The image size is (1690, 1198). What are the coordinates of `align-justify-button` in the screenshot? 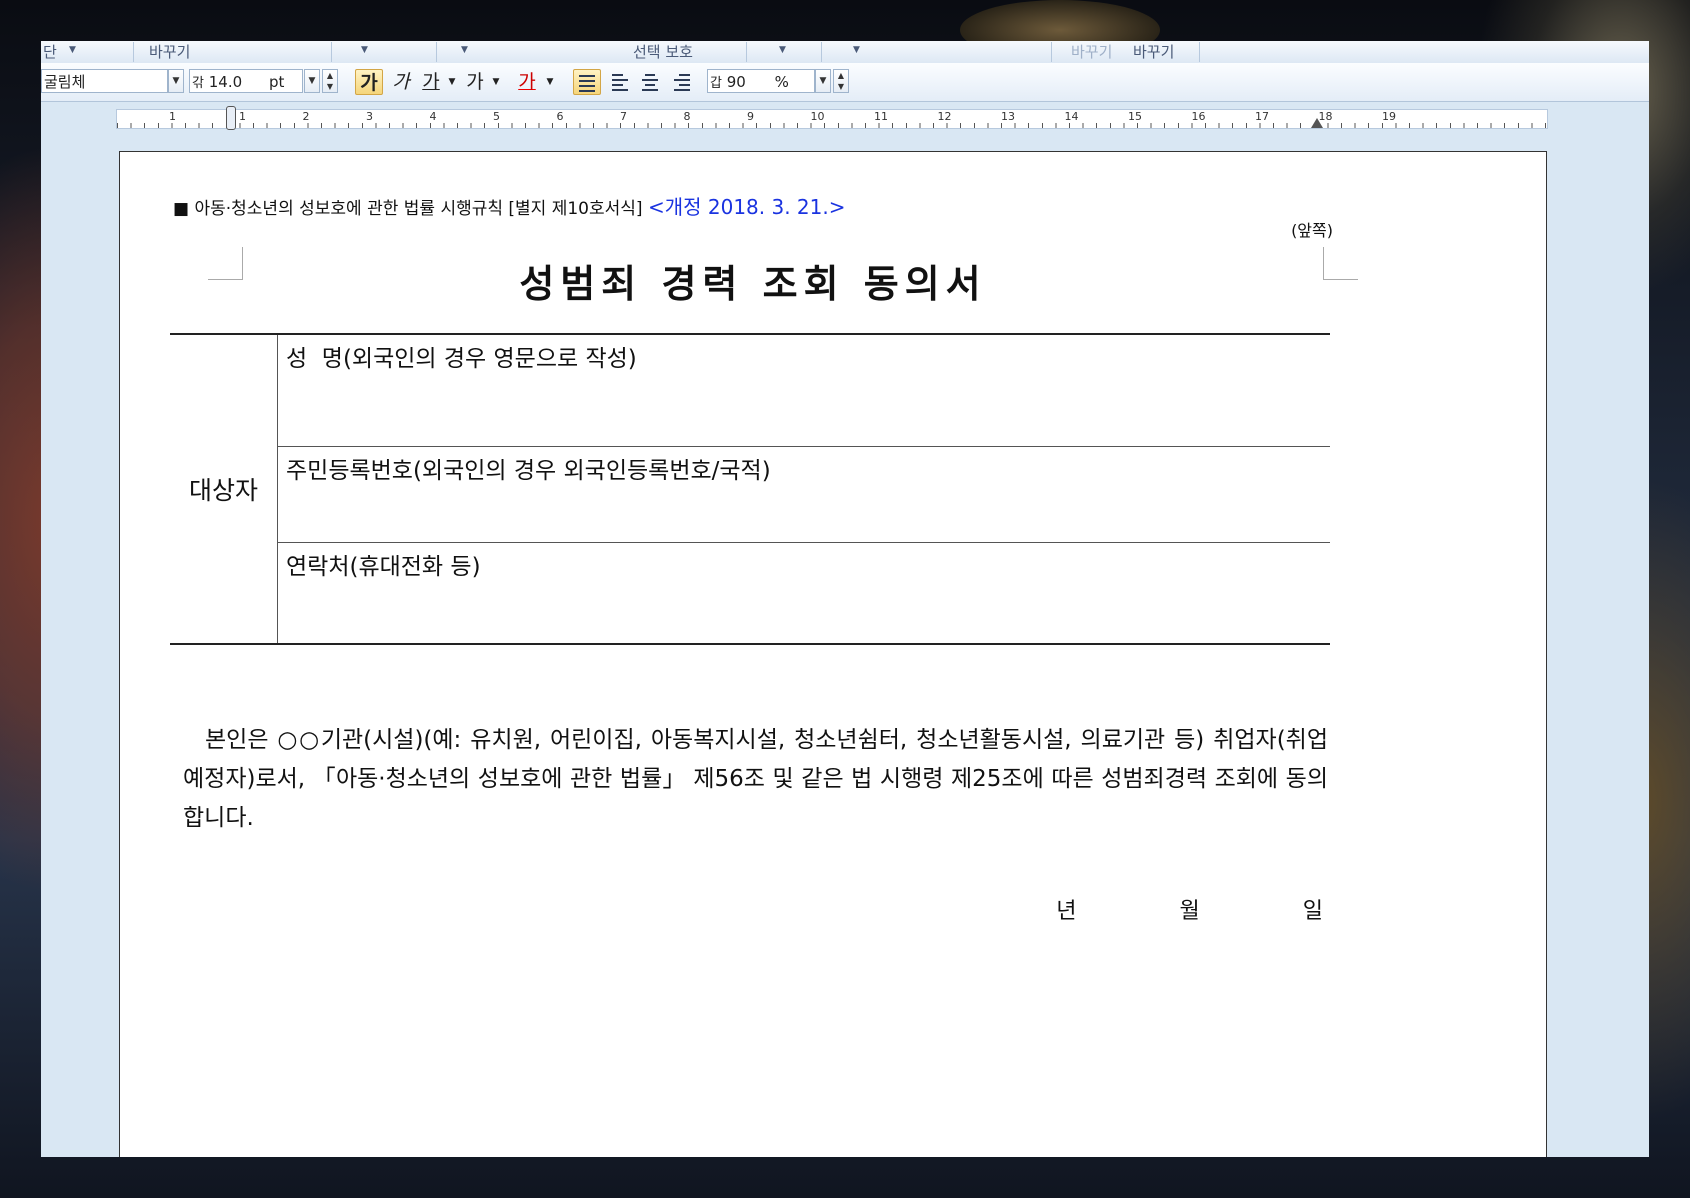 It's located at (587, 82).